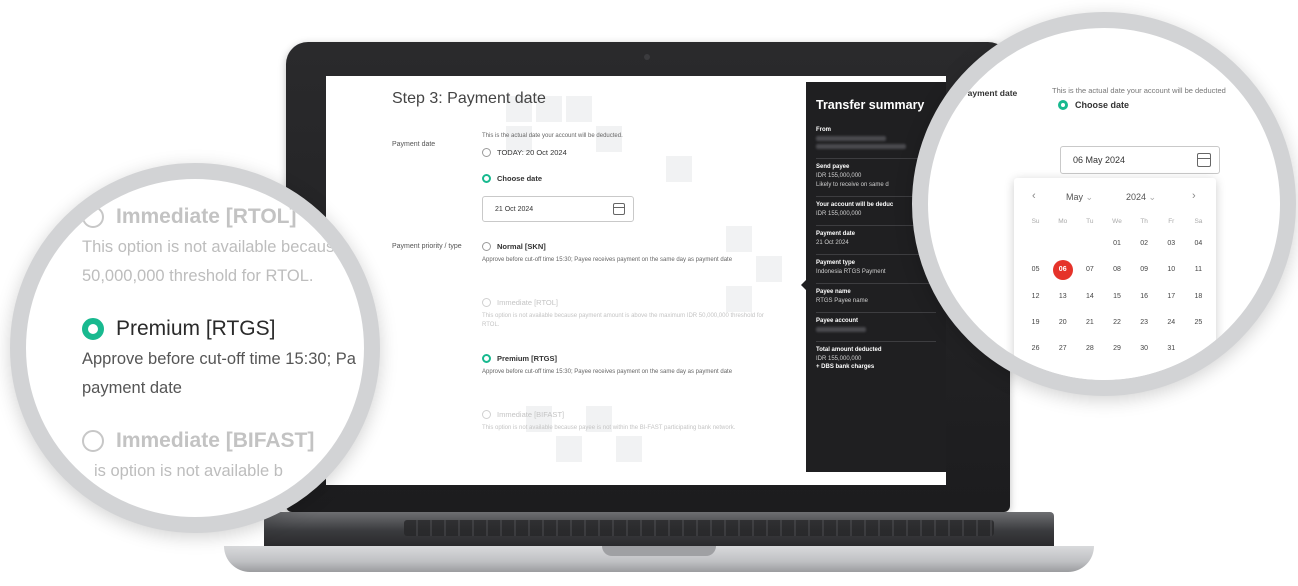 The width and height of the screenshot is (1298, 586). Describe the element at coordinates (1144, 323) in the screenshot. I see `calendar-day: 23` at that location.